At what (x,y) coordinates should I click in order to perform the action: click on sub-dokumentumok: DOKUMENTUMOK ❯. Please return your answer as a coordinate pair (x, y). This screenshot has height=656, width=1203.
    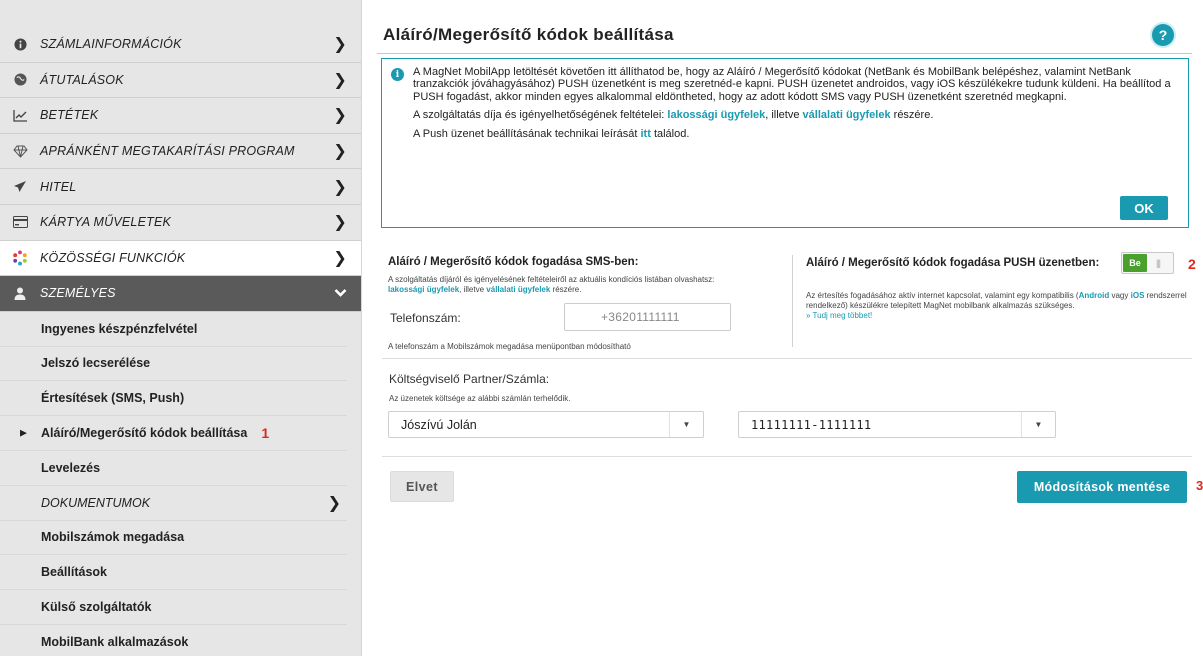
    Looking at the image, I should click on (173, 503).